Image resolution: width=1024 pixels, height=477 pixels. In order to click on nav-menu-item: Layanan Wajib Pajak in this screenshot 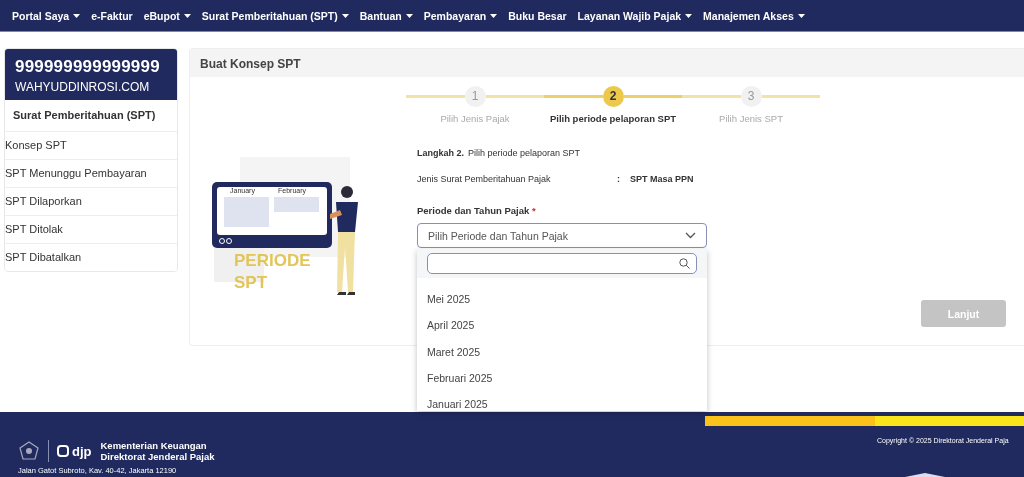, I will do `click(635, 15)`.